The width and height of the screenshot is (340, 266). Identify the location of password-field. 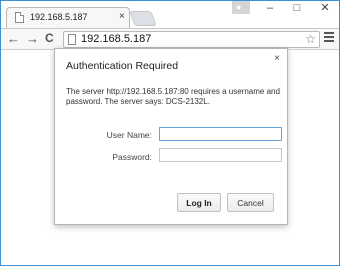
(220, 155).